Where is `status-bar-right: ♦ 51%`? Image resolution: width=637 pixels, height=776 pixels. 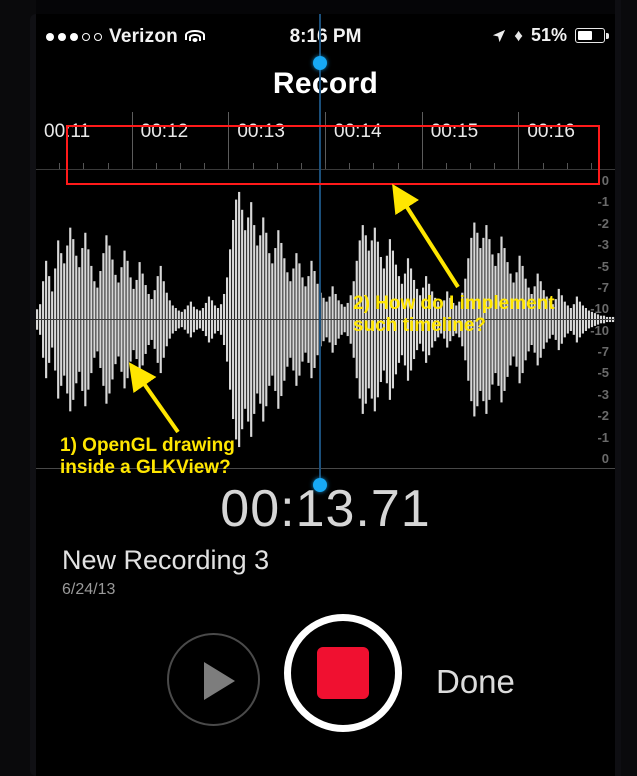 status-bar-right: ♦ 51% is located at coordinates (550, 35).